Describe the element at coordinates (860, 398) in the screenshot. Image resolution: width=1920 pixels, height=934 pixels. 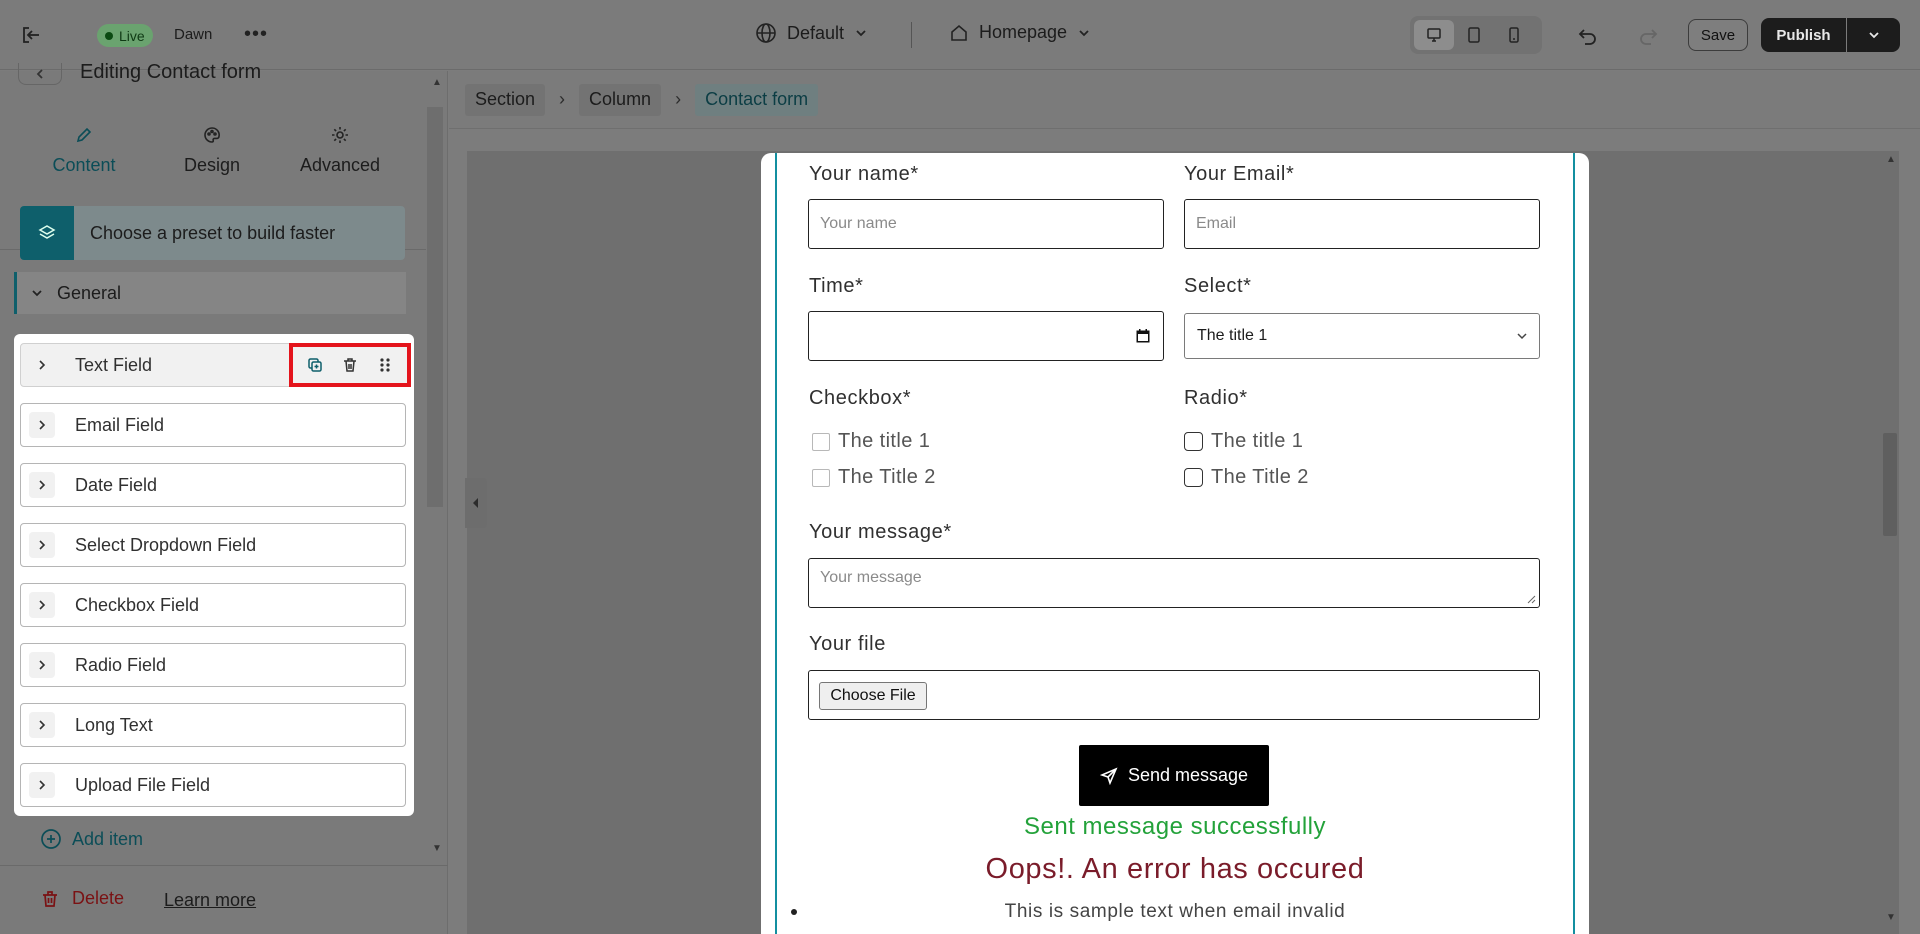
I see `checkbox-group-label: Checkbox*` at that location.